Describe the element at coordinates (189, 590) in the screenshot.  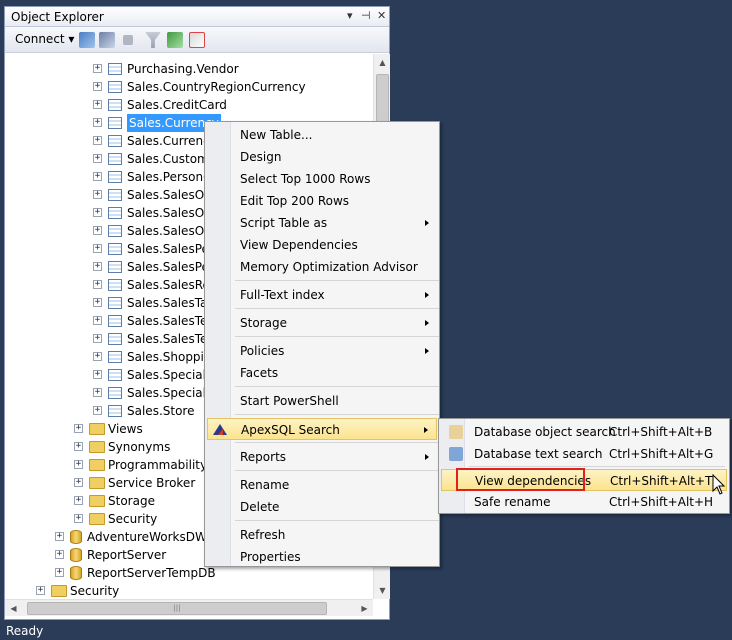
I see `folder-node: + Security` at that location.